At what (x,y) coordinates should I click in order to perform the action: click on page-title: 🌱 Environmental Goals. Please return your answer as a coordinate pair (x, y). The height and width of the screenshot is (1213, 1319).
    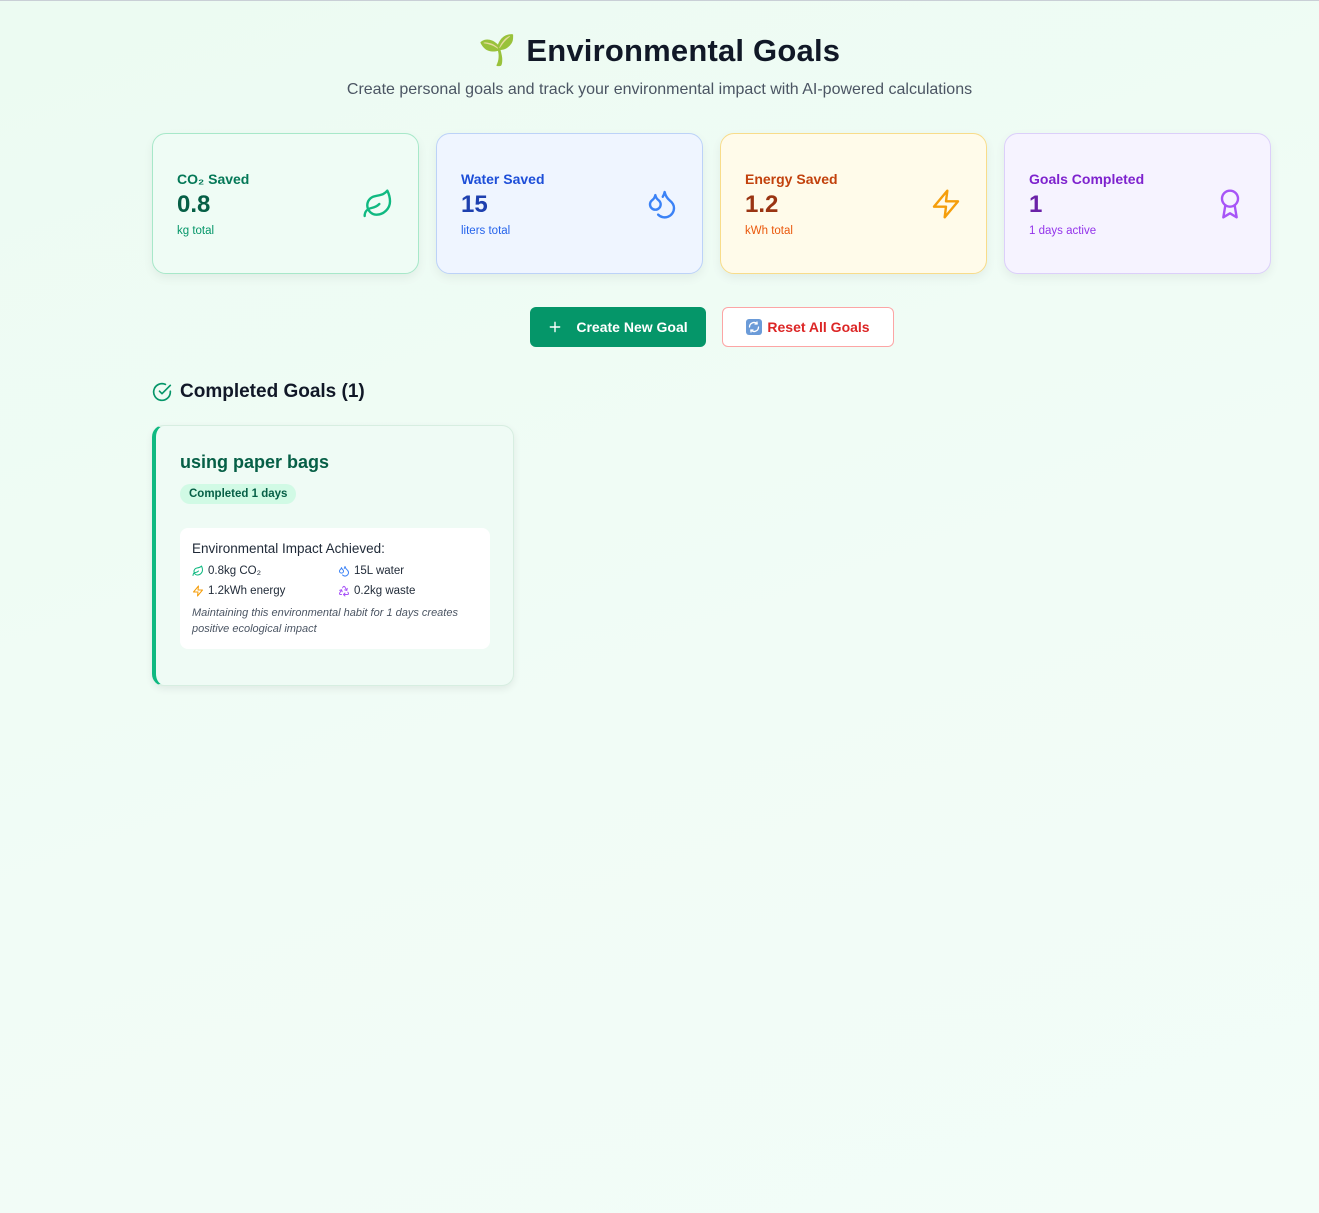
    Looking at the image, I should click on (659, 51).